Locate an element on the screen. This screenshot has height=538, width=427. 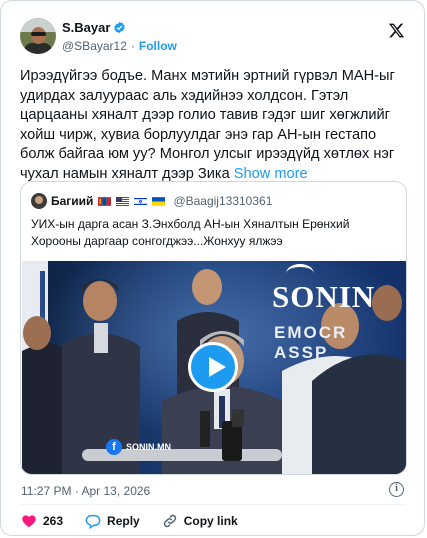
reply-button: Reply is located at coordinates (112, 521).